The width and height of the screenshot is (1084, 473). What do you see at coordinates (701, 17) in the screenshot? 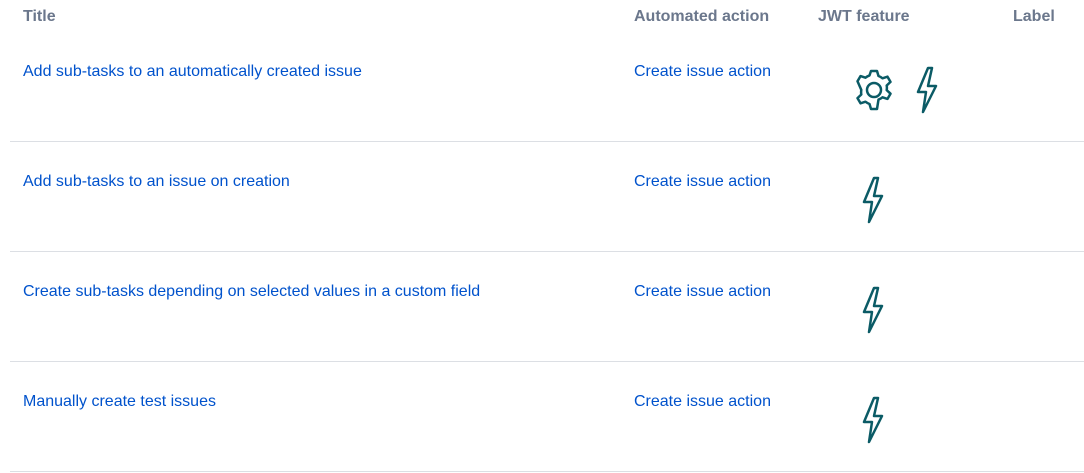
I see `column-header-automated-action: Automated action` at bounding box center [701, 17].